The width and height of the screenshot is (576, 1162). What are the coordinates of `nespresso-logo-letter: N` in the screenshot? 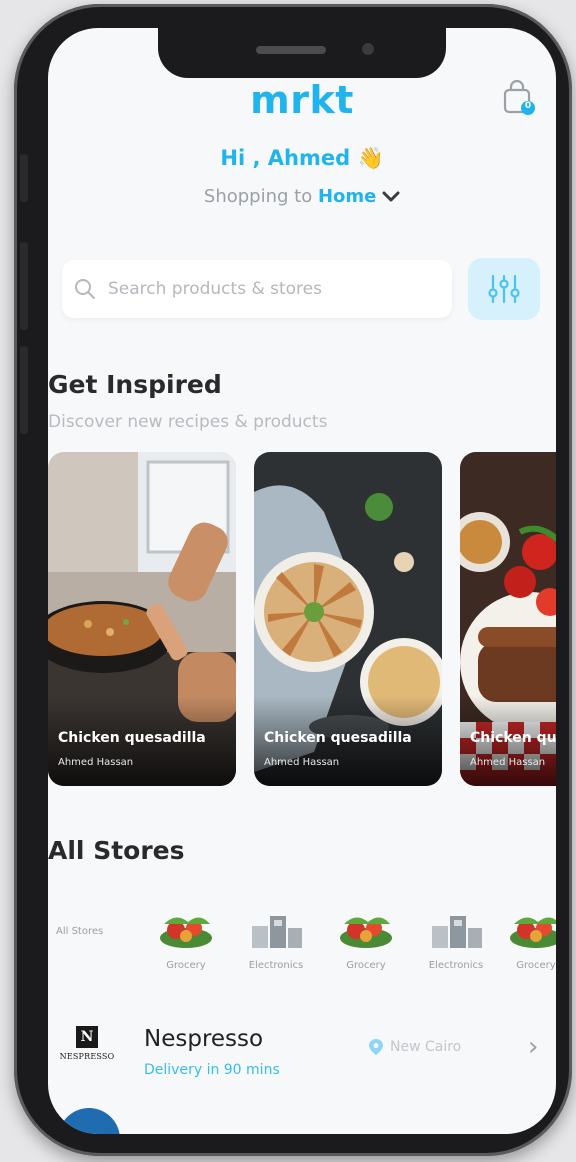 It's located at (87, 1037).